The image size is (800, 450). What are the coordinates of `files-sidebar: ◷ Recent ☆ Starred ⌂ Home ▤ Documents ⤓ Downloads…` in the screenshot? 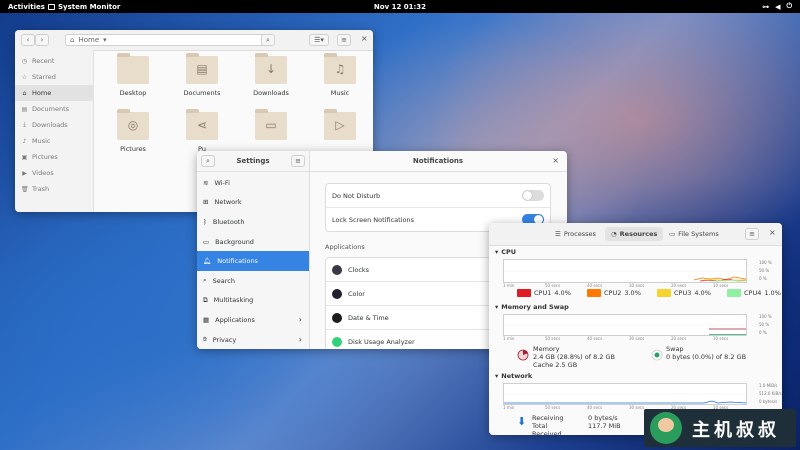 It's located at (54, 131).